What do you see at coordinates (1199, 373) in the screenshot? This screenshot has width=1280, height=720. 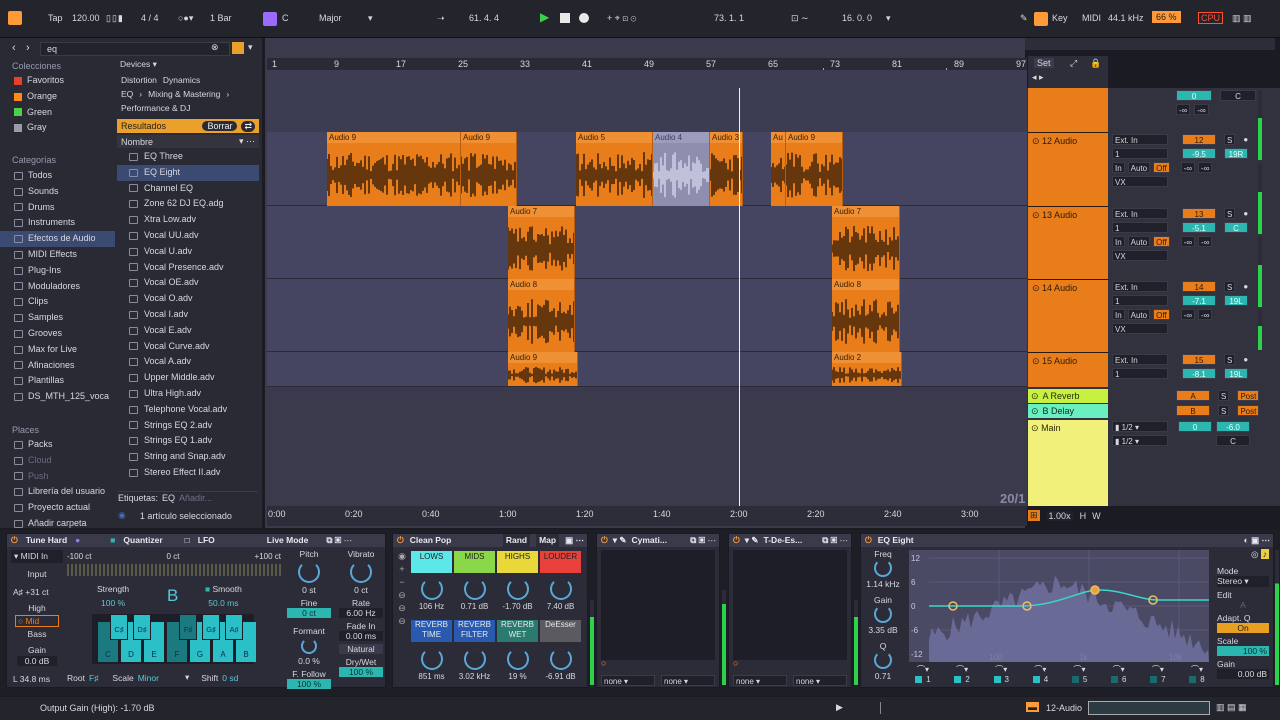 I see `volume-field: -8.1` at bounding box center [1199, 373].